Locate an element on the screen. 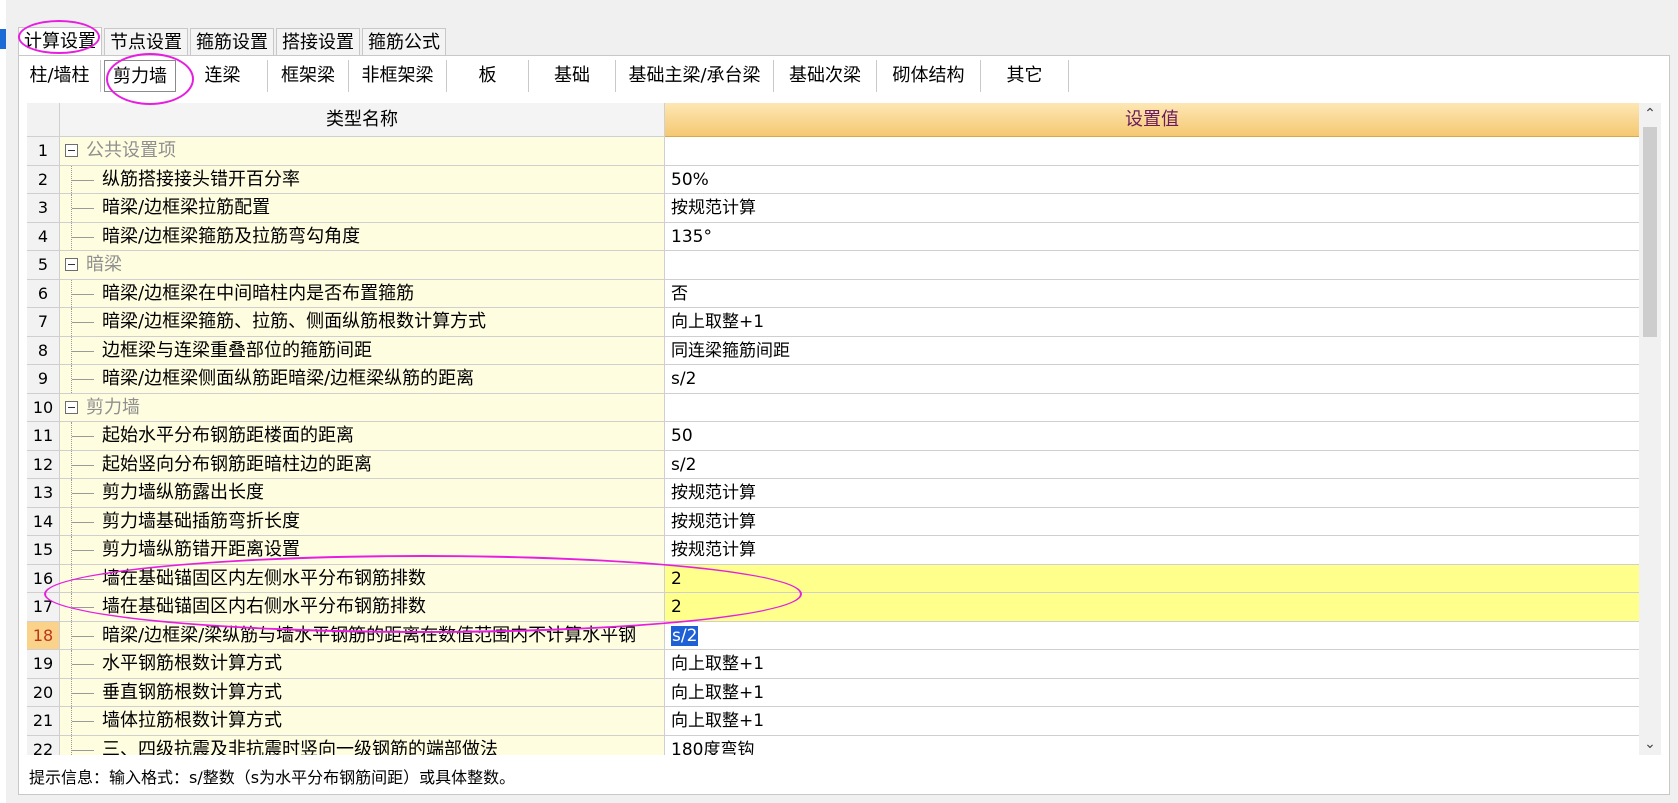  row-number: 8 is located at coordinates (43, 350).